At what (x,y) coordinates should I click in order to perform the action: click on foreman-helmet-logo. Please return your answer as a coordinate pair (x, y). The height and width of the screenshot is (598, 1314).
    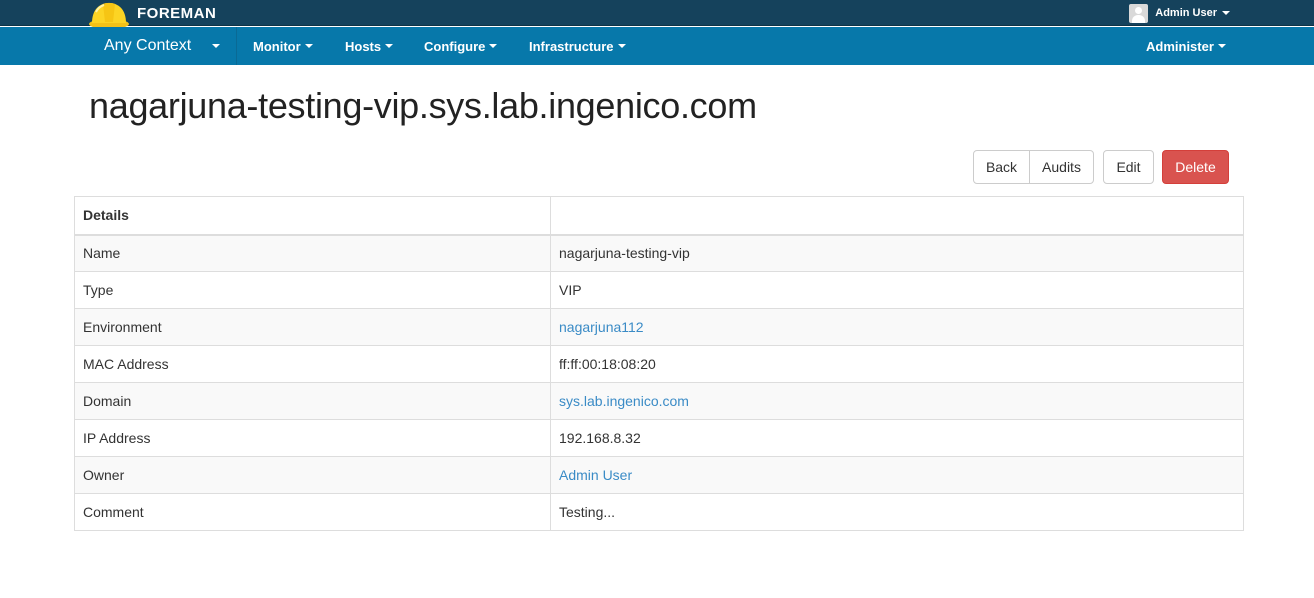
    Looking at the image, I should click on (109, 15).